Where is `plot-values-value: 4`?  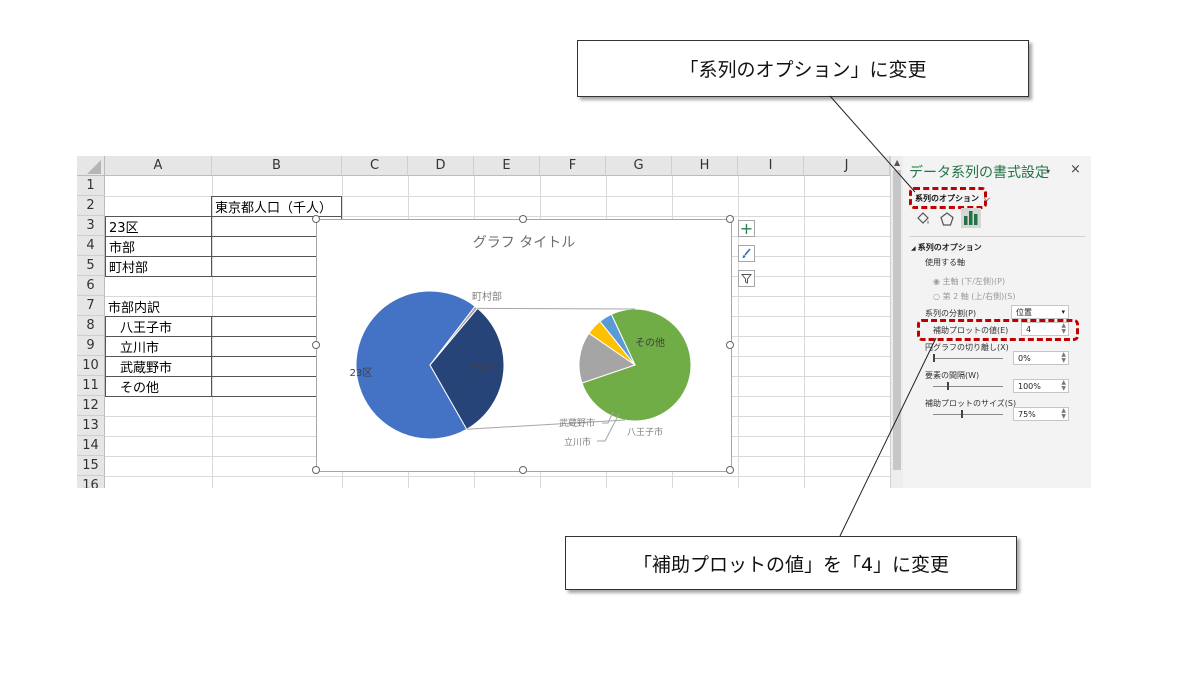 plot-values-value: 4 is located at coordinates (1029, 329).